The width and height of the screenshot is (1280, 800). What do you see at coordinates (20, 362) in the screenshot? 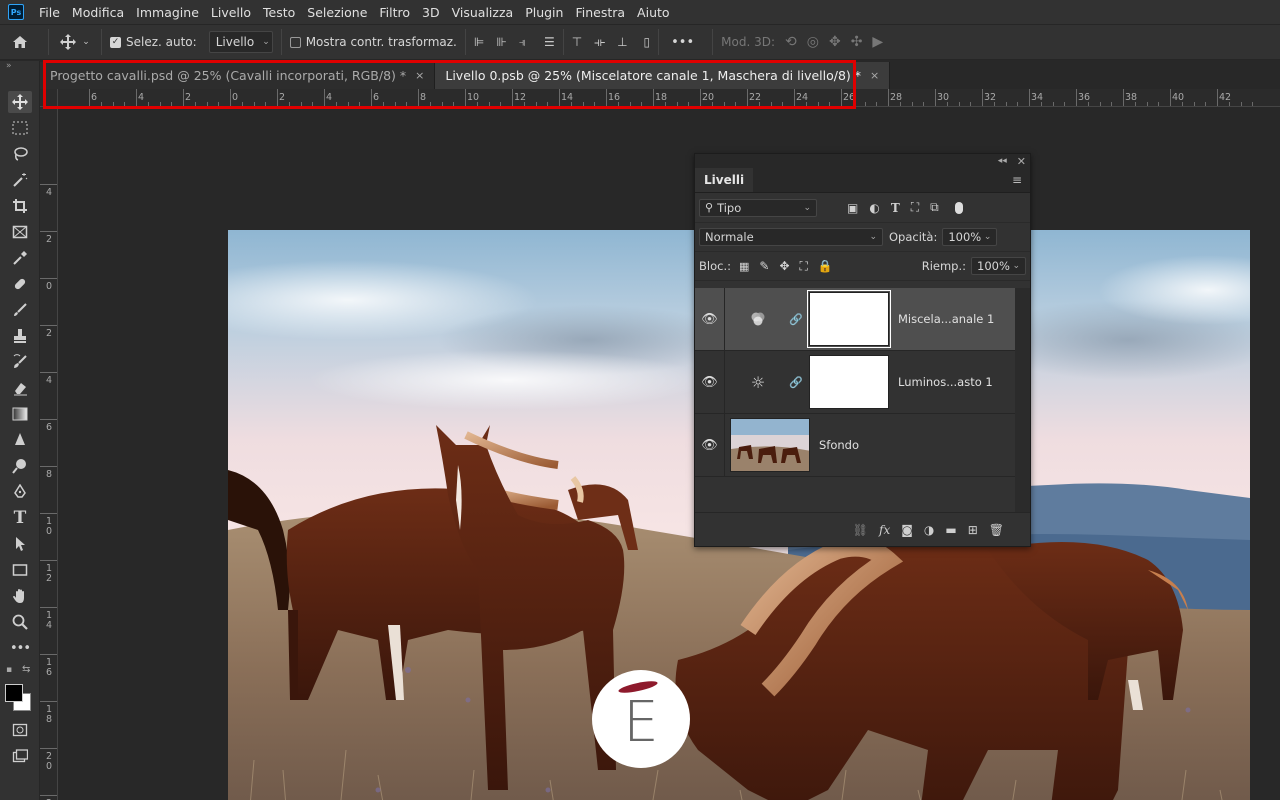
I see `history-brush-tool` at bounding box center [20, 362].